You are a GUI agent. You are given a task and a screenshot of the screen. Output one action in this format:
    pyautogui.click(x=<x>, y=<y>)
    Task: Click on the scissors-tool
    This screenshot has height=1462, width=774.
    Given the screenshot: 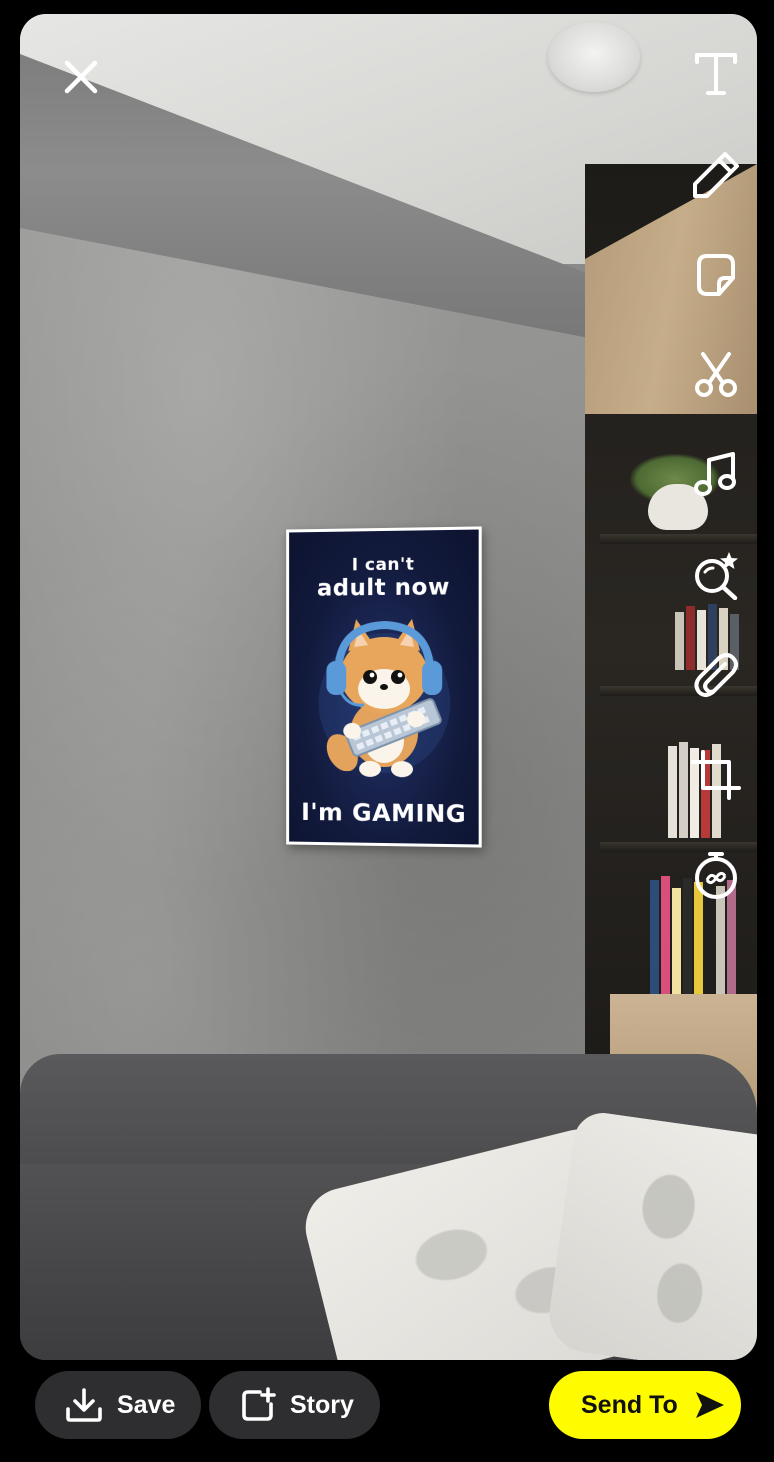 What is the action you would take?
    pyautogui.click(x=716, y=375)
    